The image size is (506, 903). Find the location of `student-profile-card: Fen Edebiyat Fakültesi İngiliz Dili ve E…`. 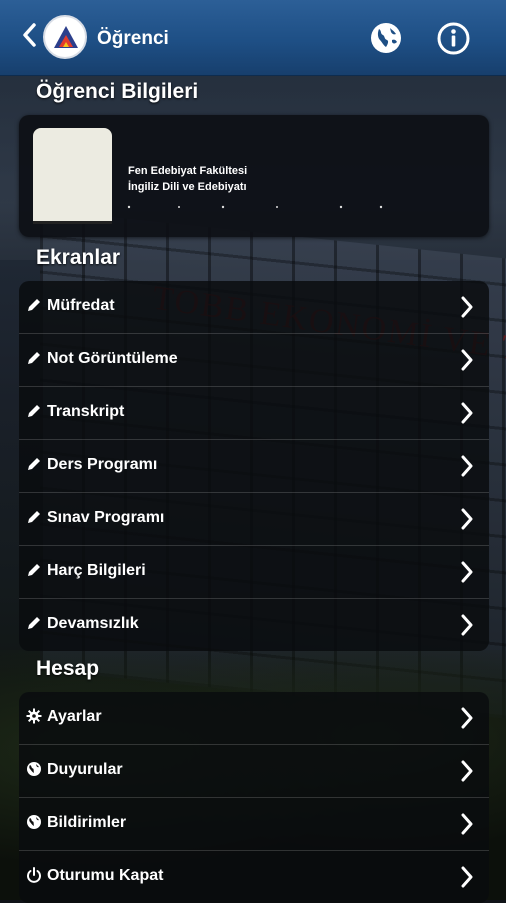

student-profile-card: Fen Edebiyat Fakültesi İngiliz Dili ve E… is located at coordinates (254, 176).